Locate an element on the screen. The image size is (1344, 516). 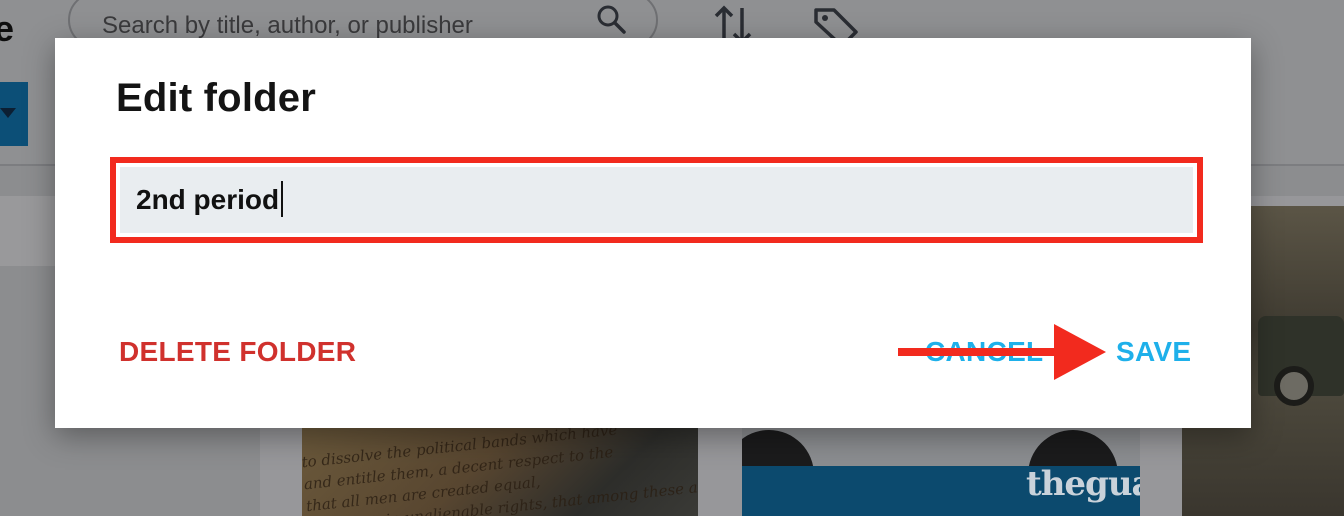
cover-image-wheel is located at coordinates (1294, 386).